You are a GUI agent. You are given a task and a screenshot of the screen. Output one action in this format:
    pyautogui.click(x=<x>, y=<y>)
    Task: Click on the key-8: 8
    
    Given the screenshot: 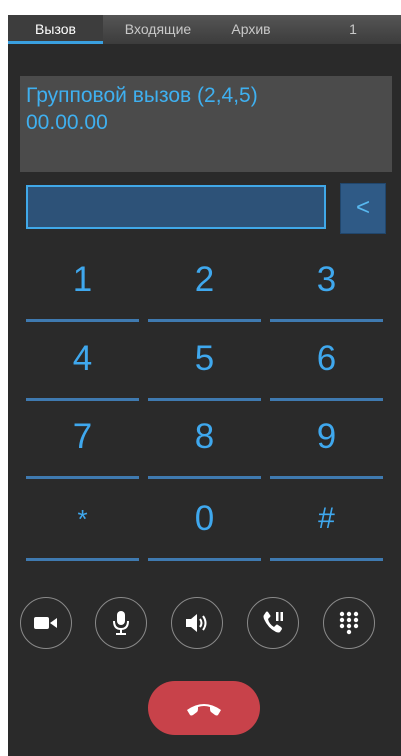 What is the action you would take?
    pyautogui.click(x=204, y=443)
    